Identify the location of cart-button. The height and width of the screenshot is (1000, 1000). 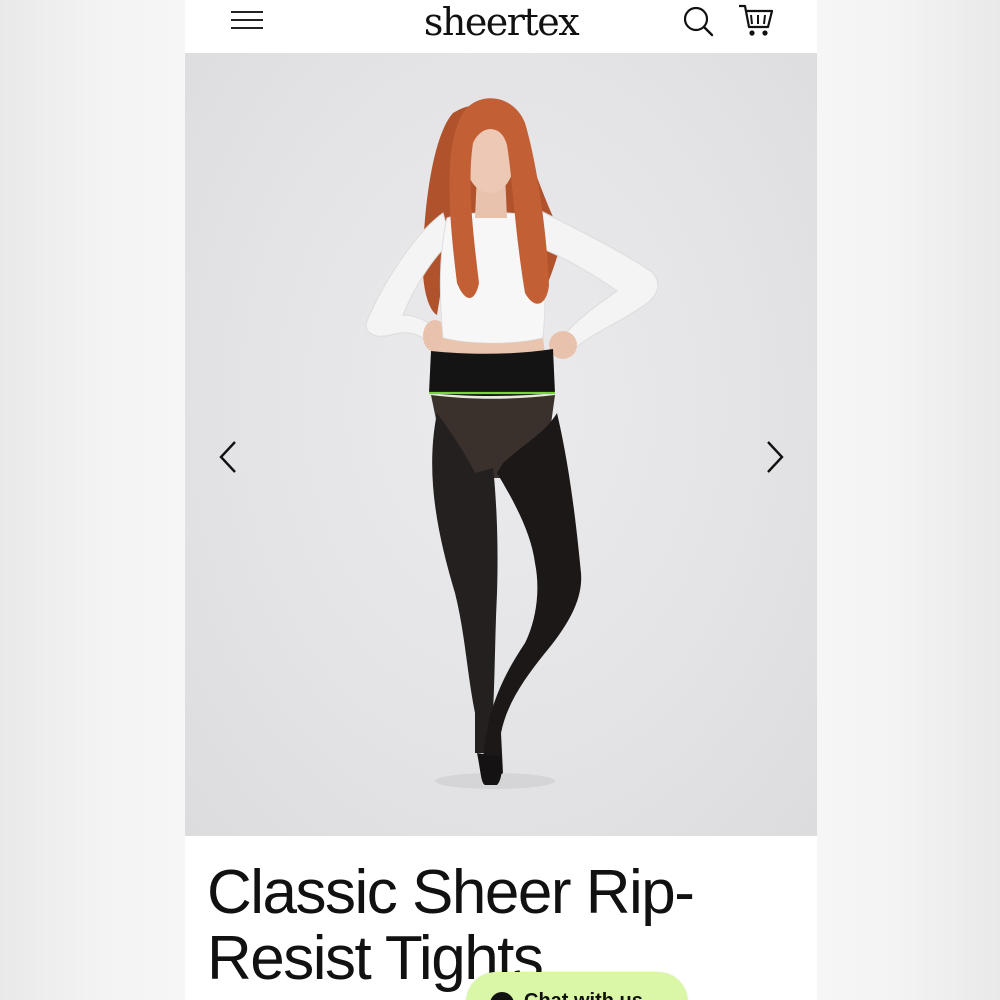
(756, 21).